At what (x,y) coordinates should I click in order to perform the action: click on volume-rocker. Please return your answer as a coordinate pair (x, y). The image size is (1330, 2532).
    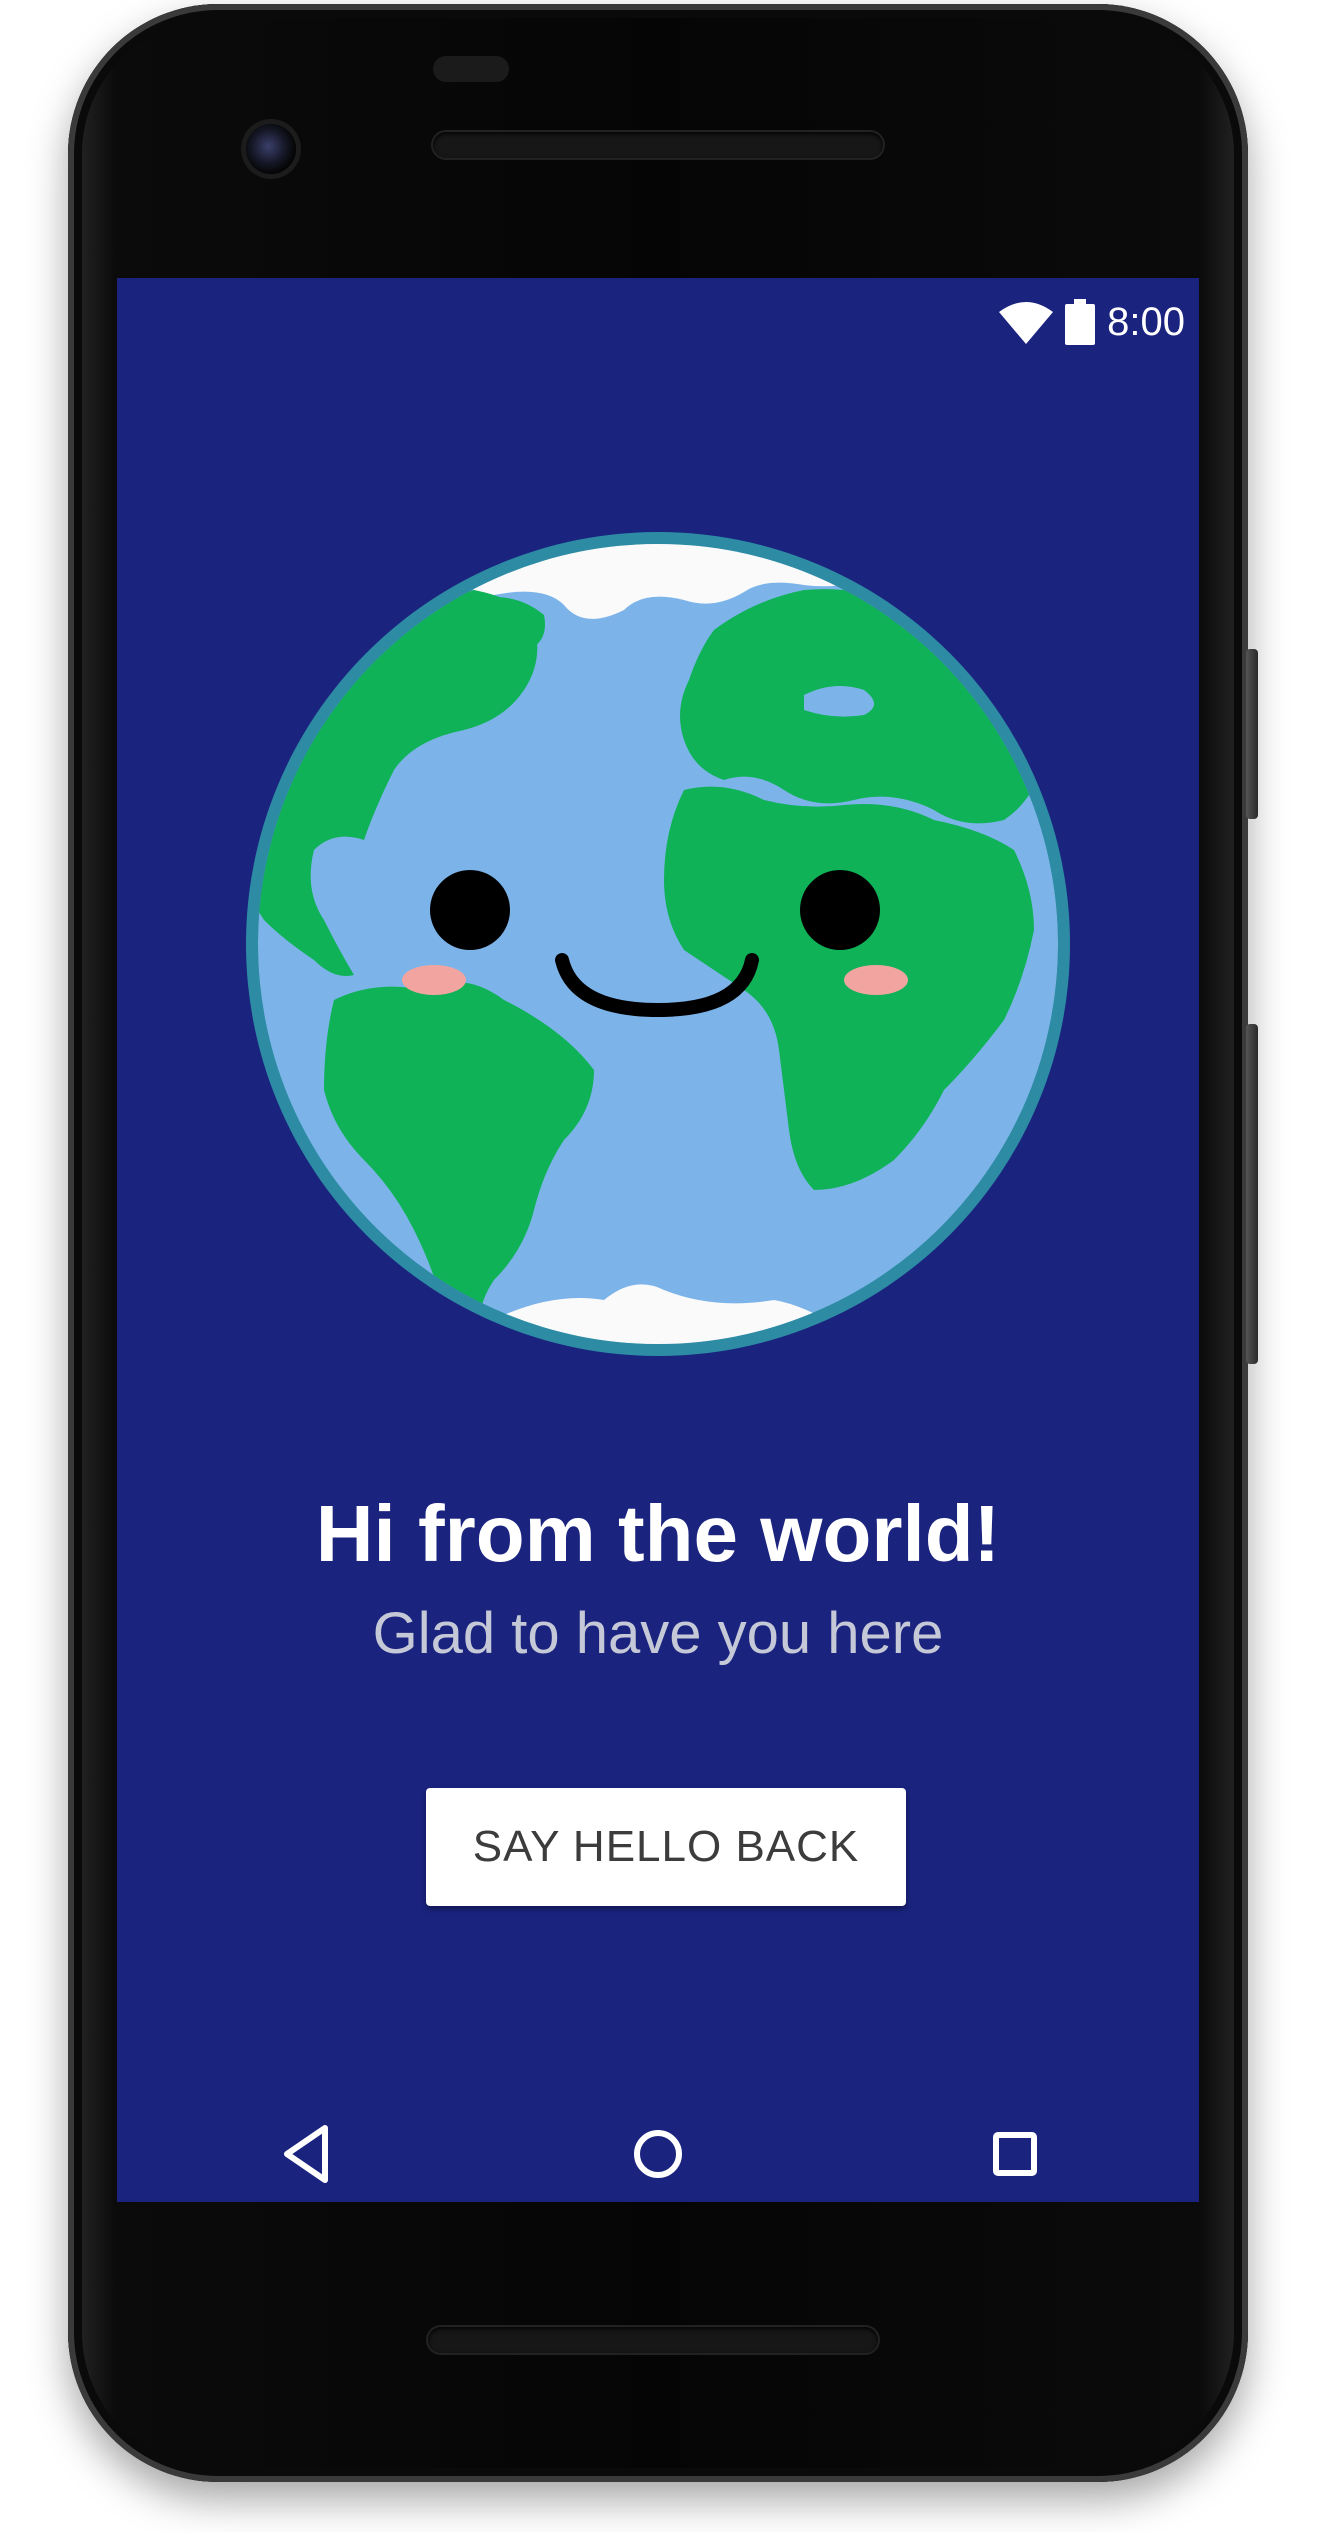
    Looking at the image, I should click on (1252, 1194).